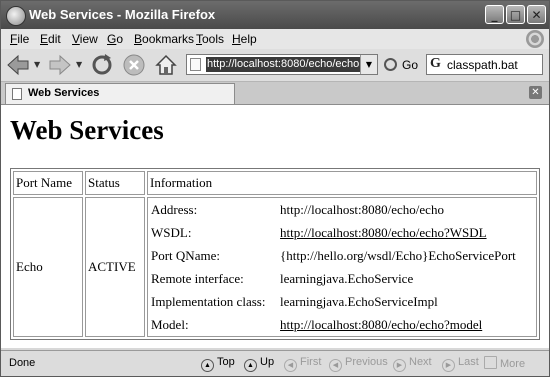  I want to click on previous-button: ◀ Previous, so click(358, 364).